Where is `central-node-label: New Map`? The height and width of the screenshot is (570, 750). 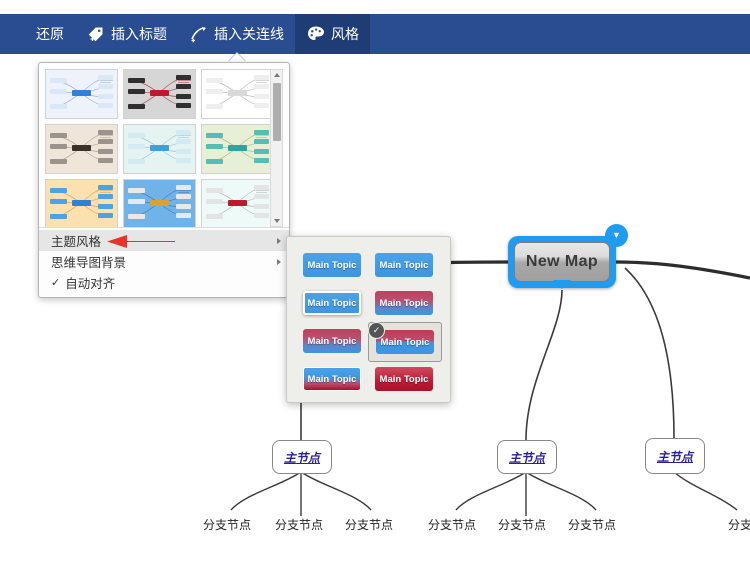 central-node-label: New Map is located at coordinates (562, 262).